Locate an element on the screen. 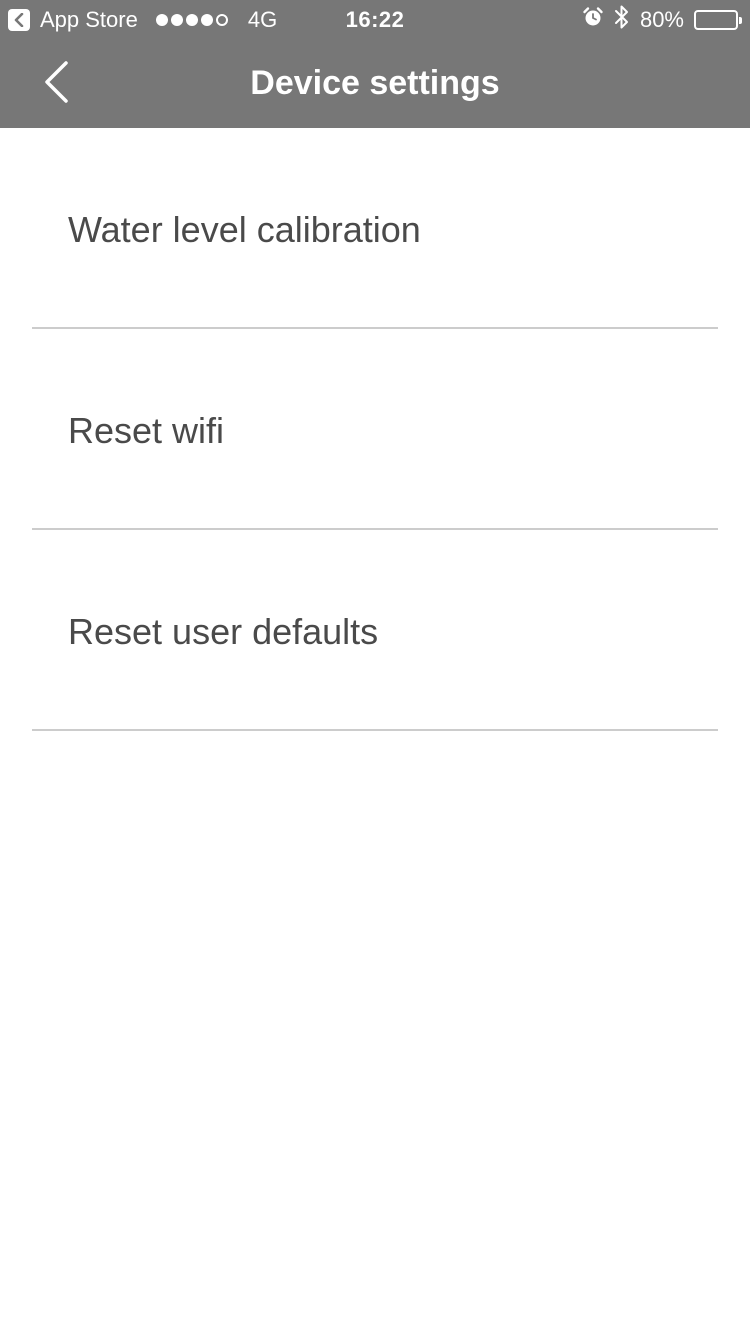 The height and width of the screenshot is (1334, 750). status-bar-right: 80% is located at coordinates (662, 20).